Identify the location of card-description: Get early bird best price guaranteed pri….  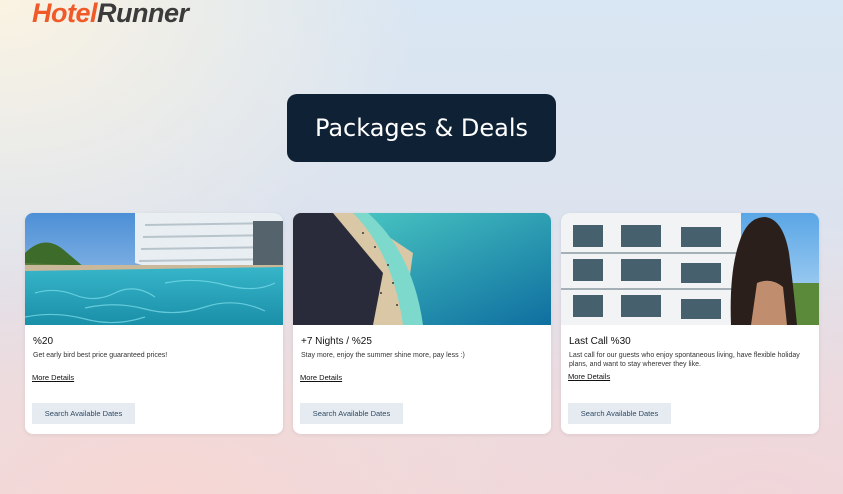
(100, 355).